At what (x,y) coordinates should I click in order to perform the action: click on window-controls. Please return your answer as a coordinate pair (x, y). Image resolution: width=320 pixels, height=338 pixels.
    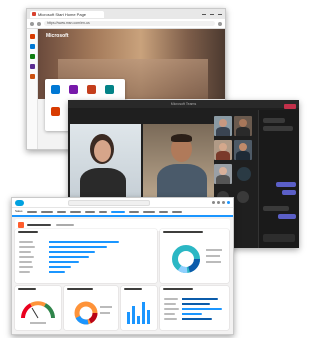
    Looking at the image, I should click on (212, 14).